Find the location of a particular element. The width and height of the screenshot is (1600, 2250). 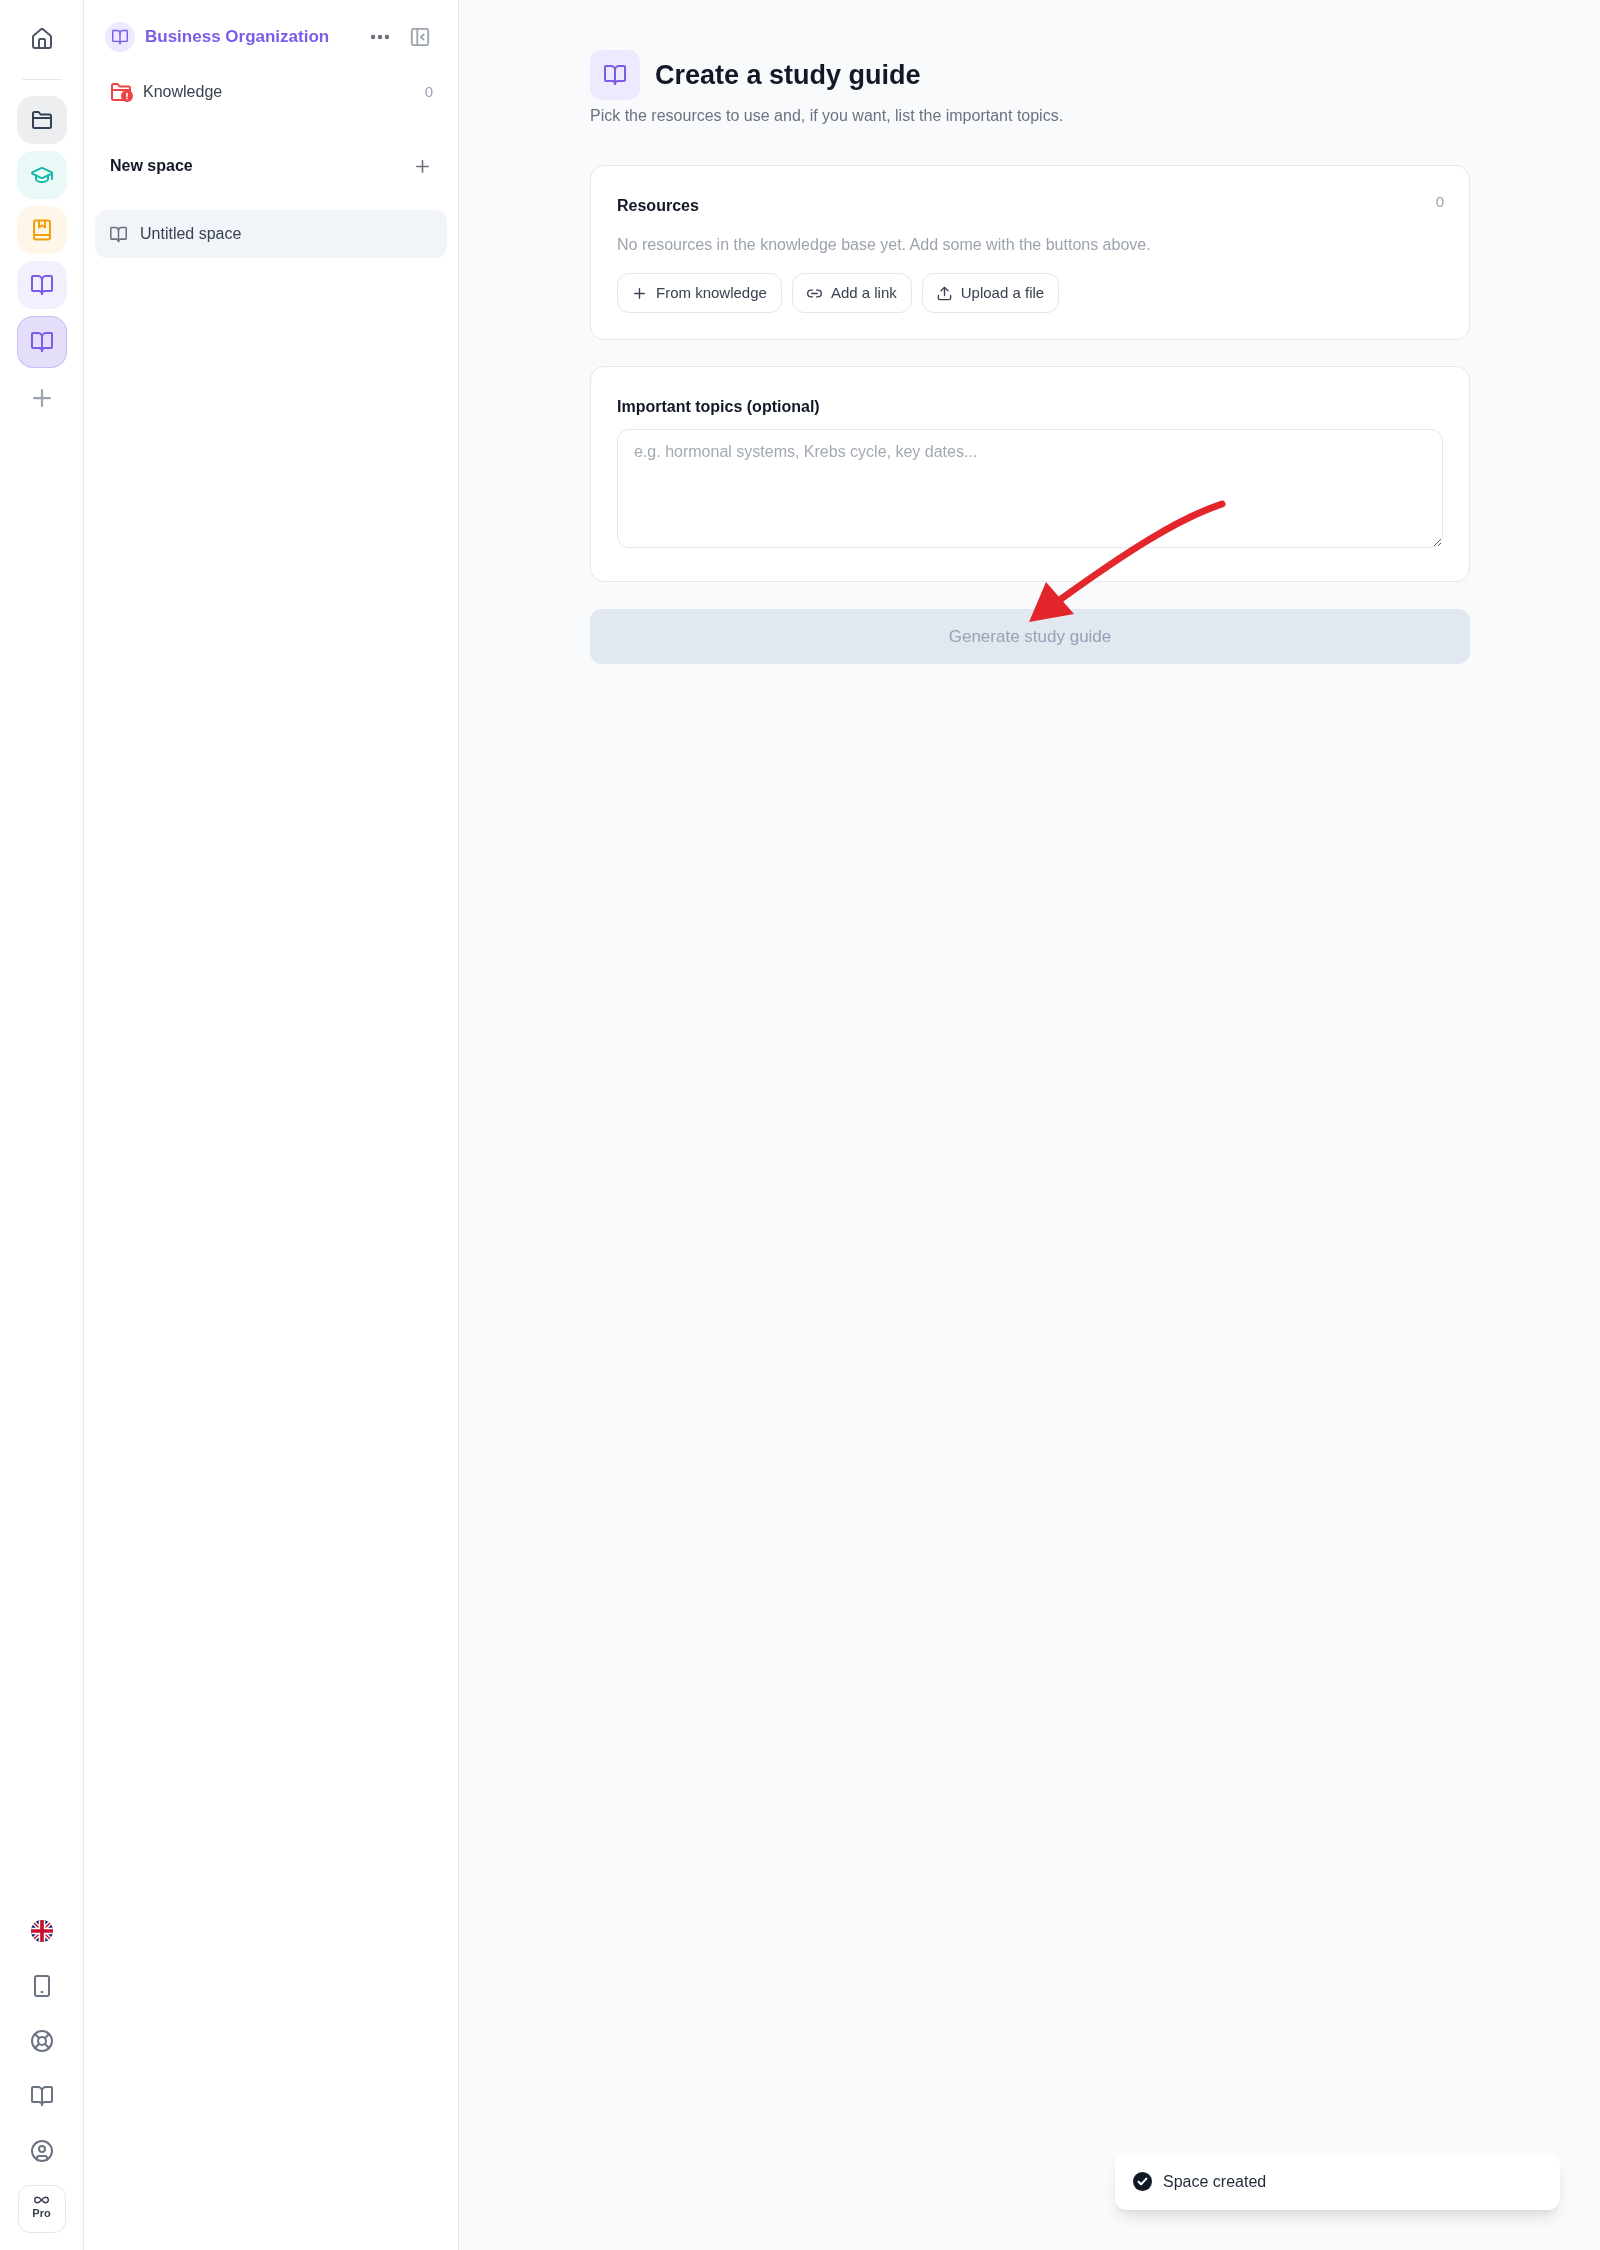

resource-count: 0 is located at coordinates (1439, 202).